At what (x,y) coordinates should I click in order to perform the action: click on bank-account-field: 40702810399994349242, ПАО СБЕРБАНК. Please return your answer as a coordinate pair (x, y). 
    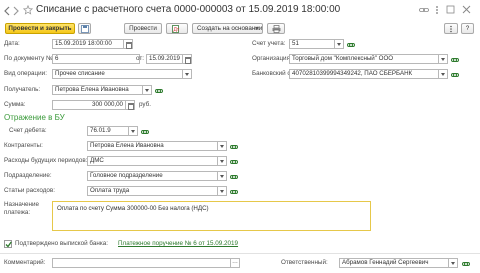
    Looking at the image, I should click on (364, 74).